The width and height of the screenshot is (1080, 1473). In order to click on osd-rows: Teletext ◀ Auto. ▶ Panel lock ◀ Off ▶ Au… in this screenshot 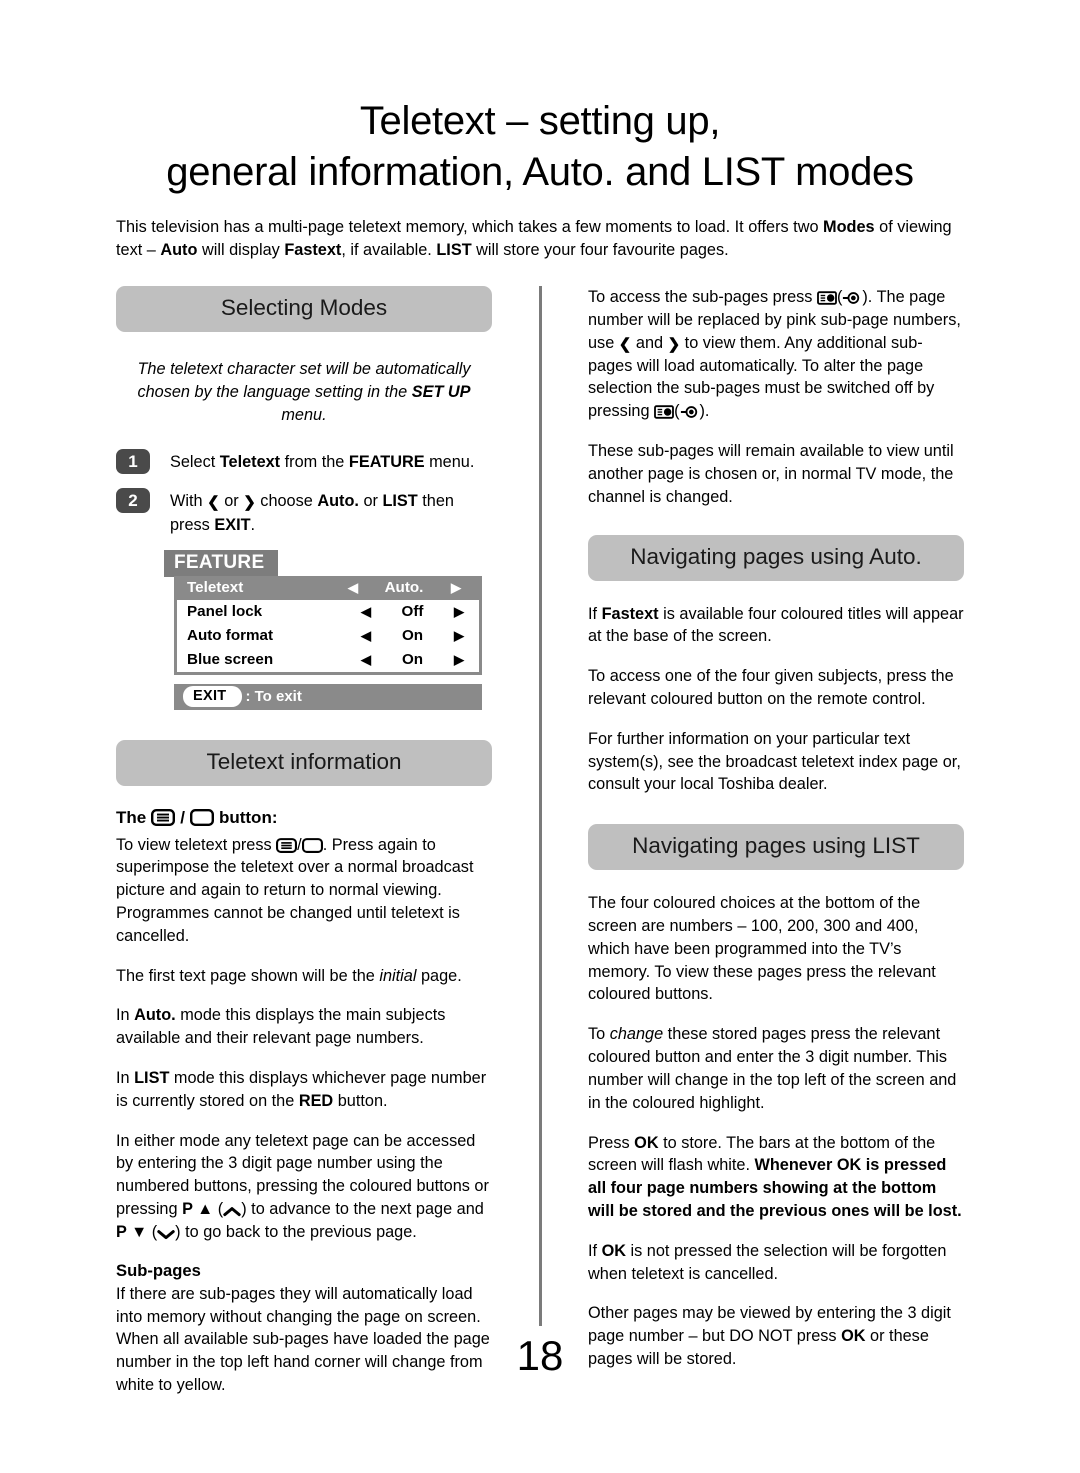, I will do `click(328, 625)`.